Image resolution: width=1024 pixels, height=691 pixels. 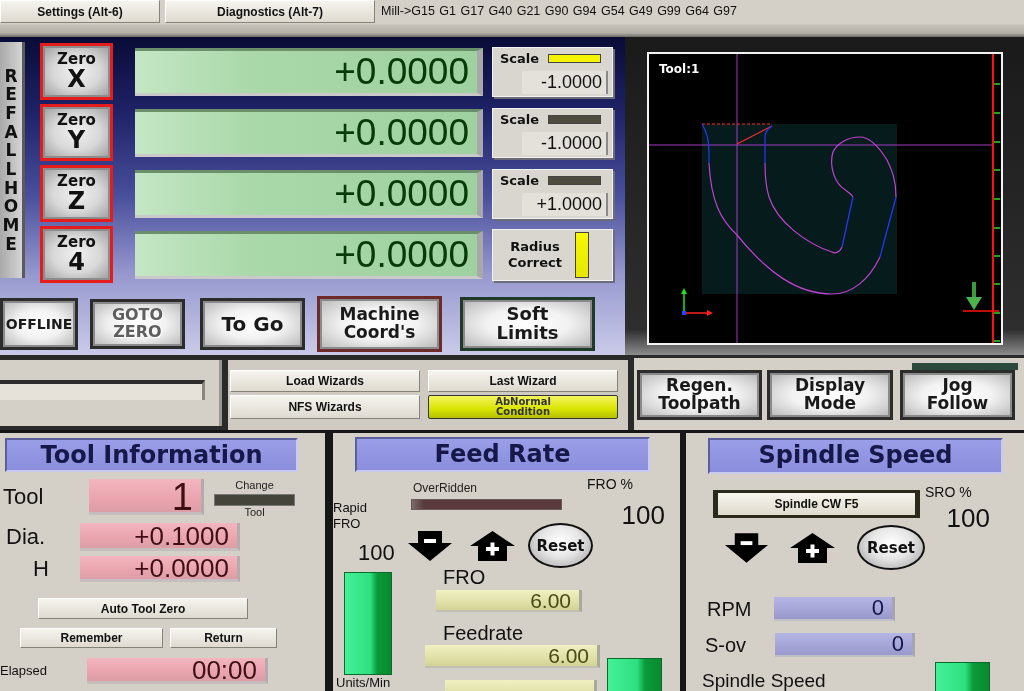 What do you see at coordinates (610, 484) in the screenshot?
I see `fro-percent-label: FRO %` at bounding box center [610, 484].